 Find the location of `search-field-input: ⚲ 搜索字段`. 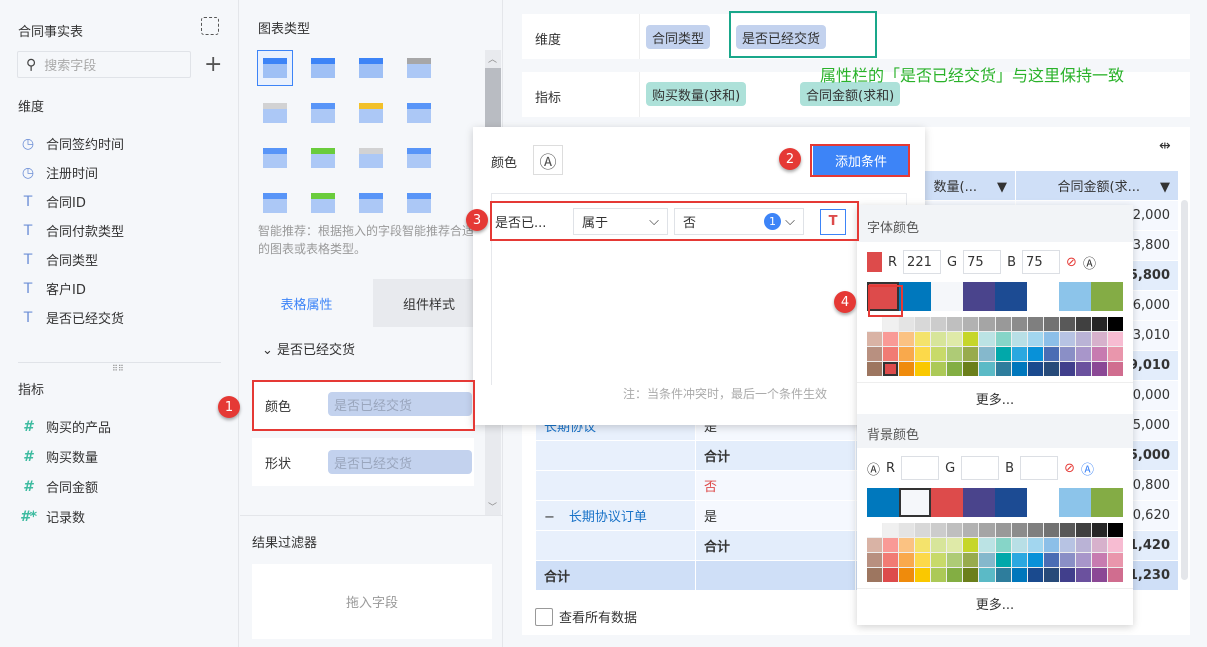

search-field-input: ⚲ 搜索字段 is located at coordinates (104, 64).